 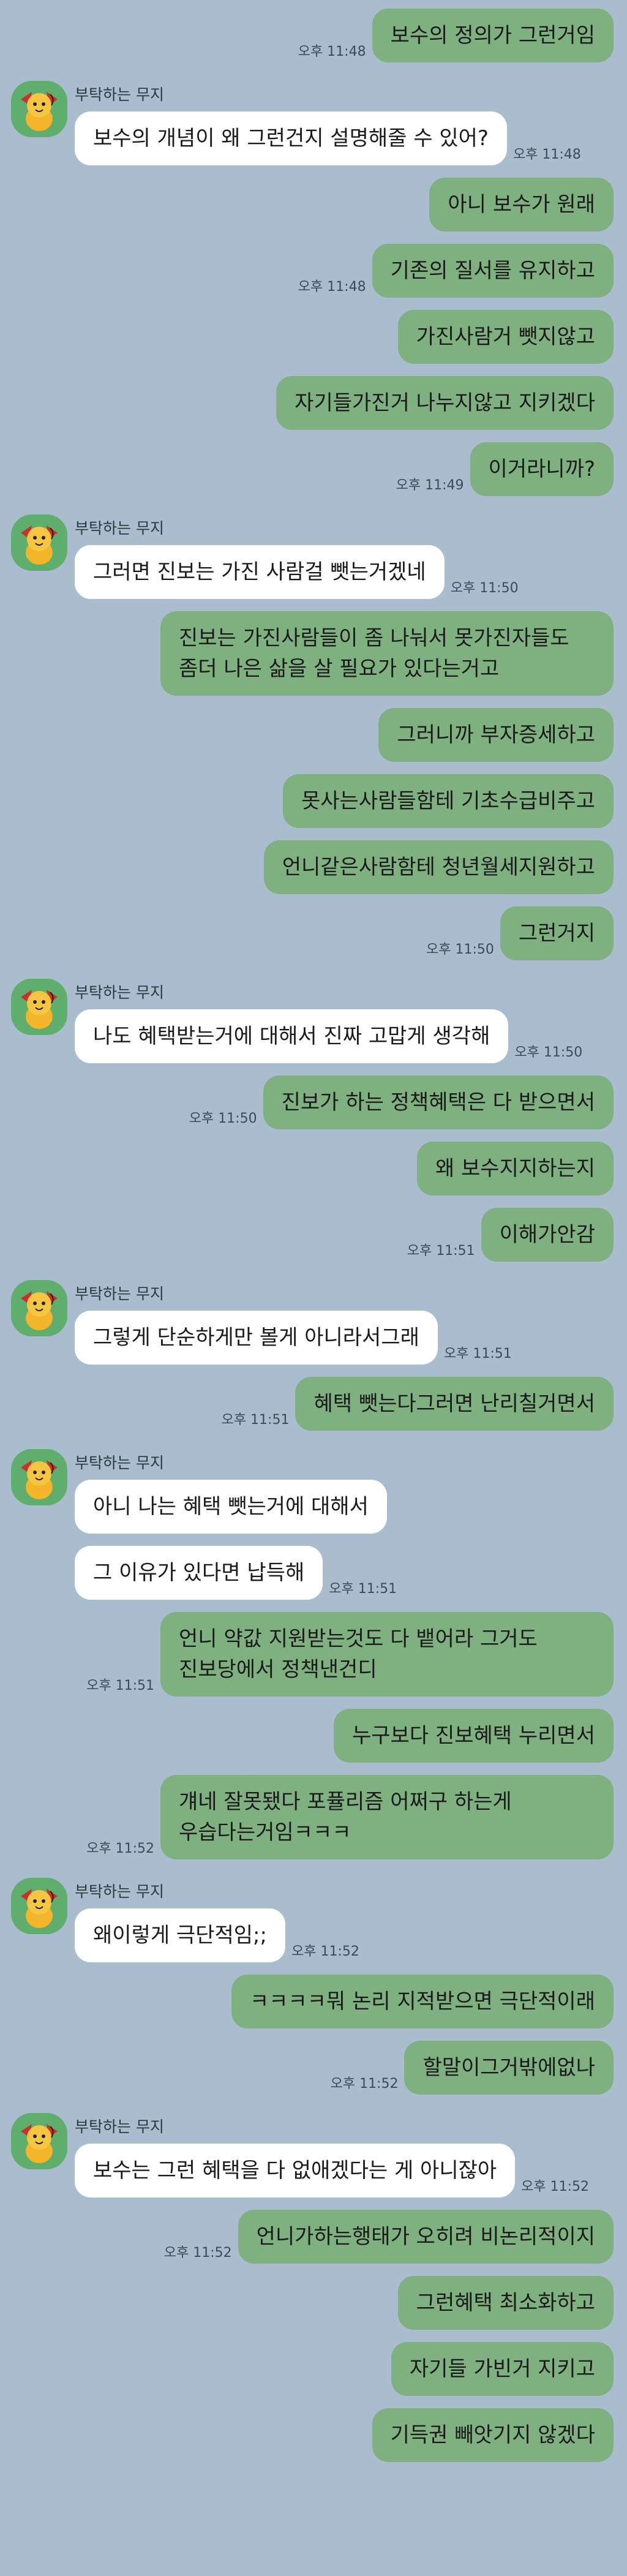 I want to click on received-message-bubble: 그러면 진보는 가진 사람걸 뺏는거겠네, so click(x=260, y=572).